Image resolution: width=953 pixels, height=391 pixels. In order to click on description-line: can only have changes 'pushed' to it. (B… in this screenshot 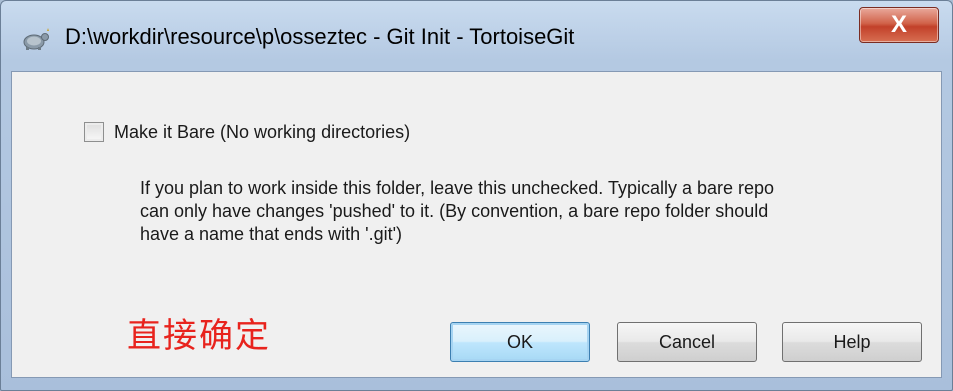, I will do `click(454, 211)`.